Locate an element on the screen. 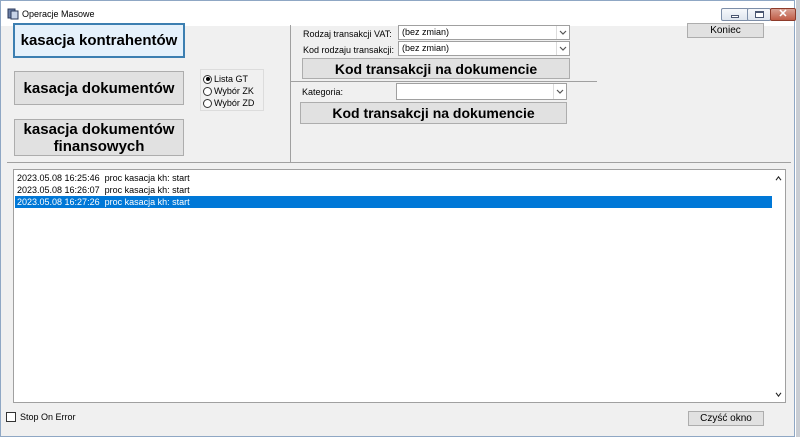 The image size is (800, 437). kategoria-label: Kategoria: is located at coordinates (323, 92).